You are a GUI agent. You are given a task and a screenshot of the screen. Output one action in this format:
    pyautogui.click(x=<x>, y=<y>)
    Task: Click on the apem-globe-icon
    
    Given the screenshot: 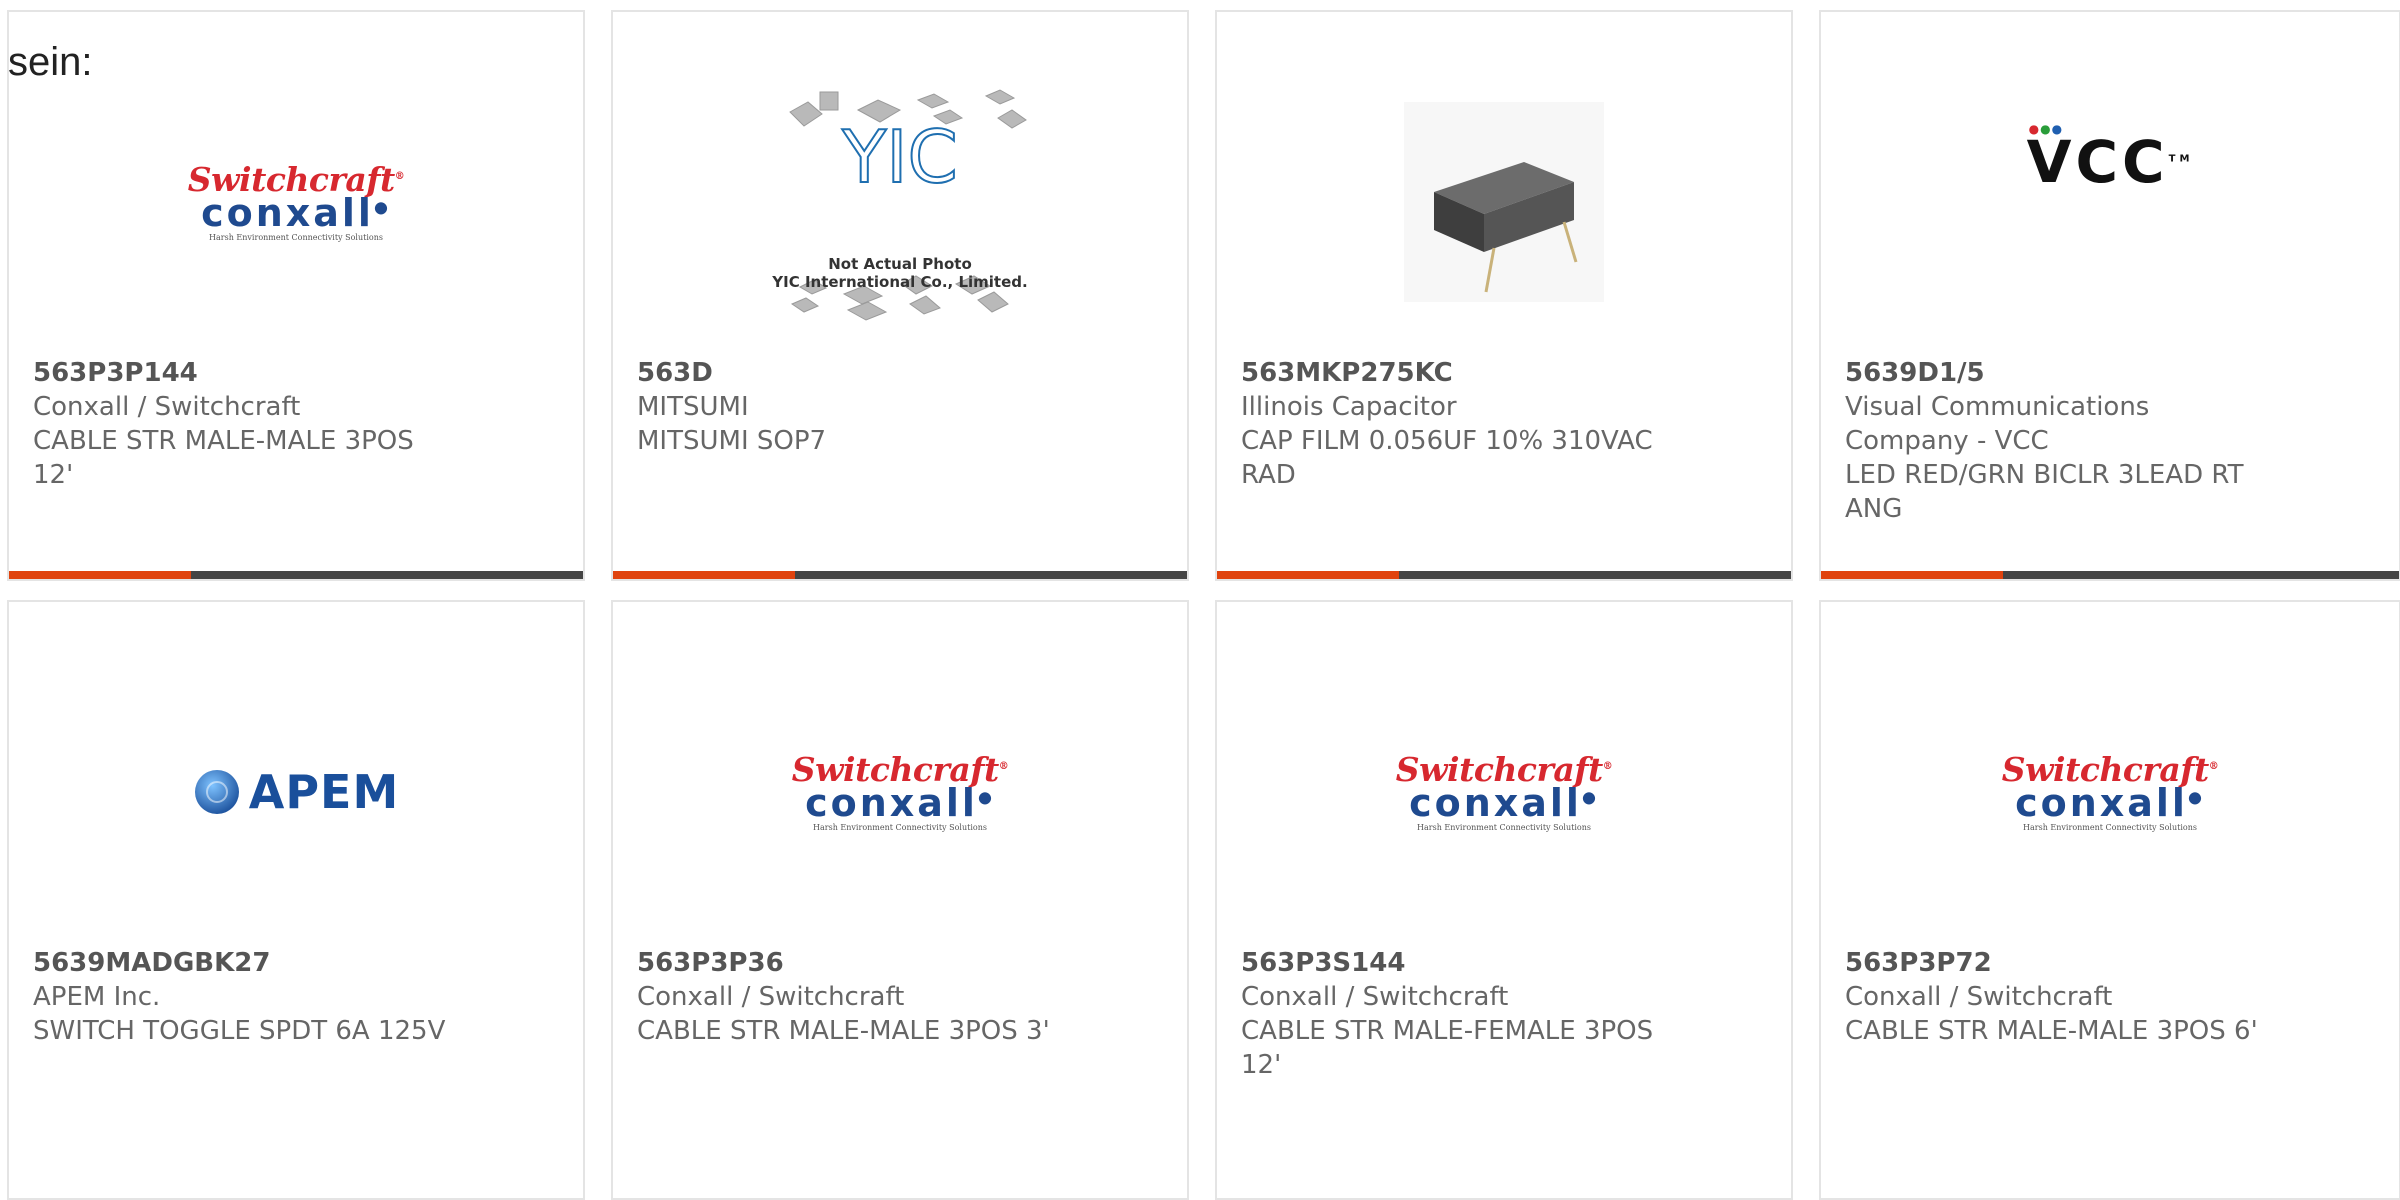 What is the action you would take?
    pyautogui.click(x=216, y=792)
    